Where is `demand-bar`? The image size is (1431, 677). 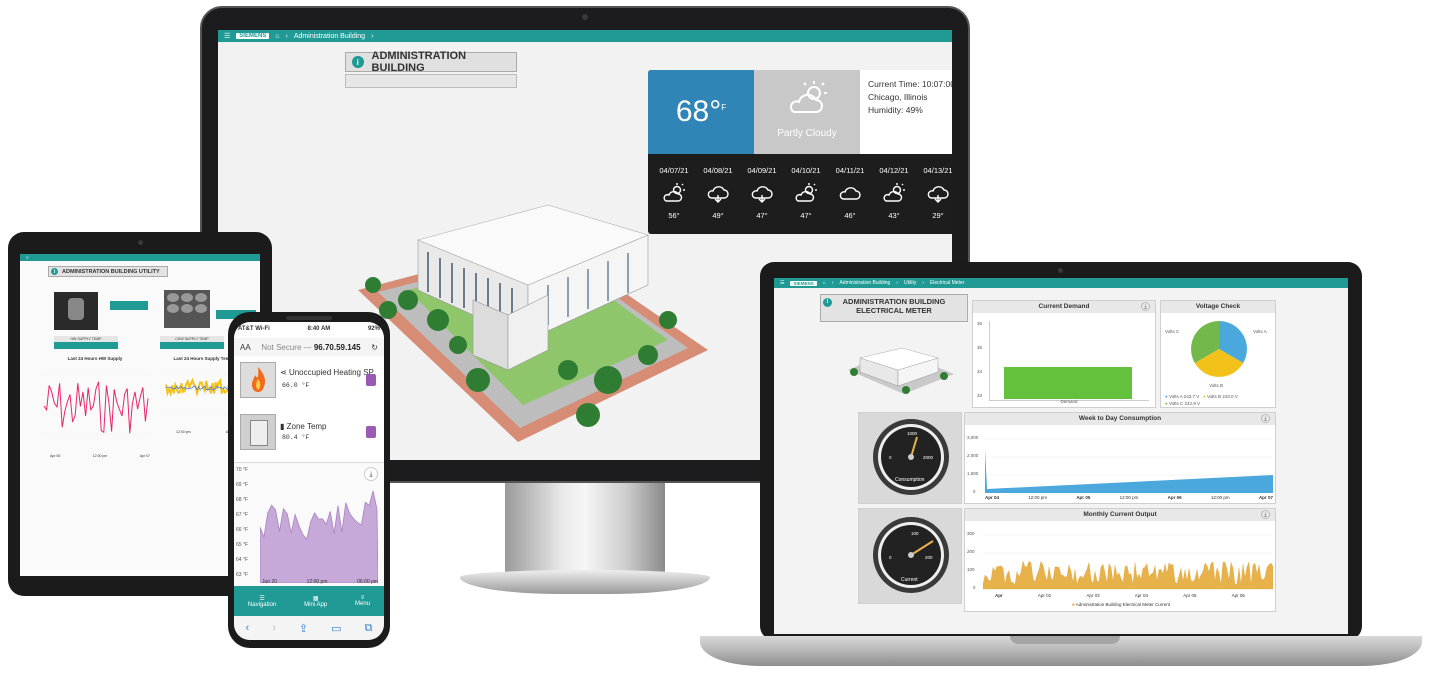
demand-bar is located at coordinates (1068, 383).